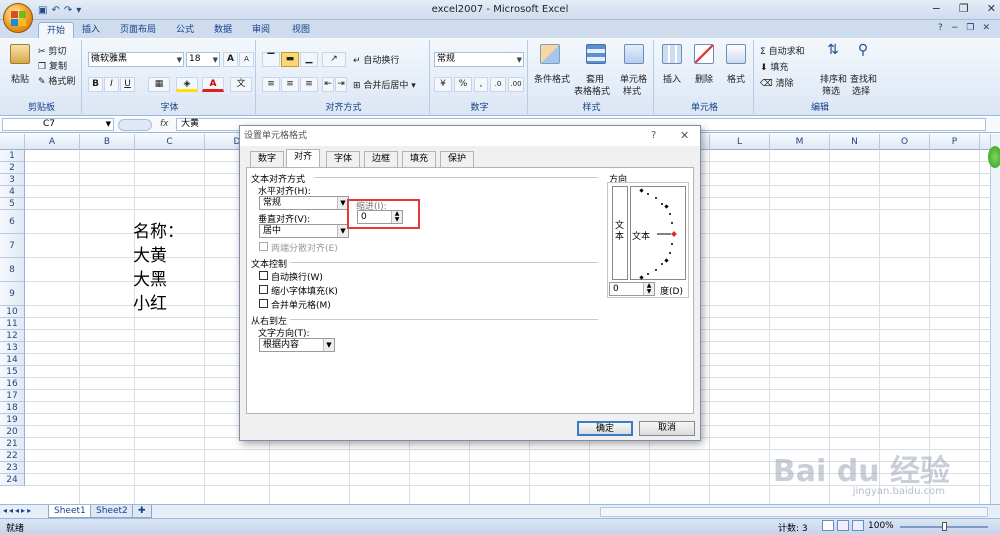 The height and width of the screenshot is (534, 1000). What do you see at coordinates (164, 124) in the screenshot?
I see `function-icon: fx` at bounding box center [164, 124].